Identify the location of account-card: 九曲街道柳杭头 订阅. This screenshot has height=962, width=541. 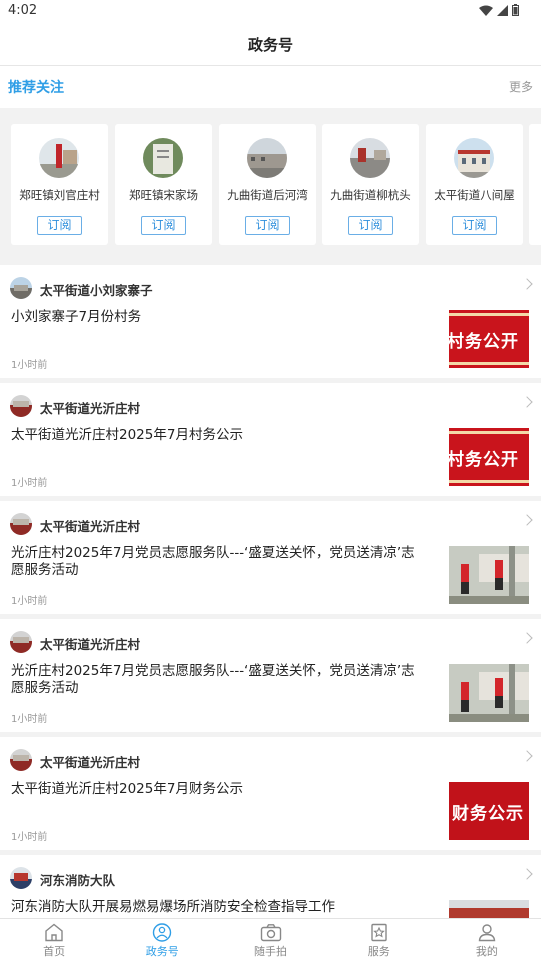
(370, 184).